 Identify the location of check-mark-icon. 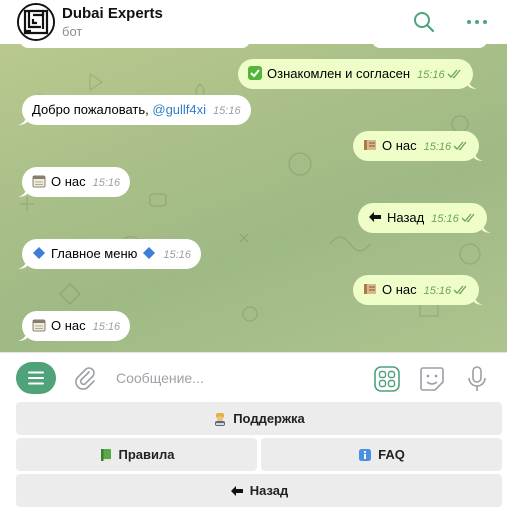
(255, 73).